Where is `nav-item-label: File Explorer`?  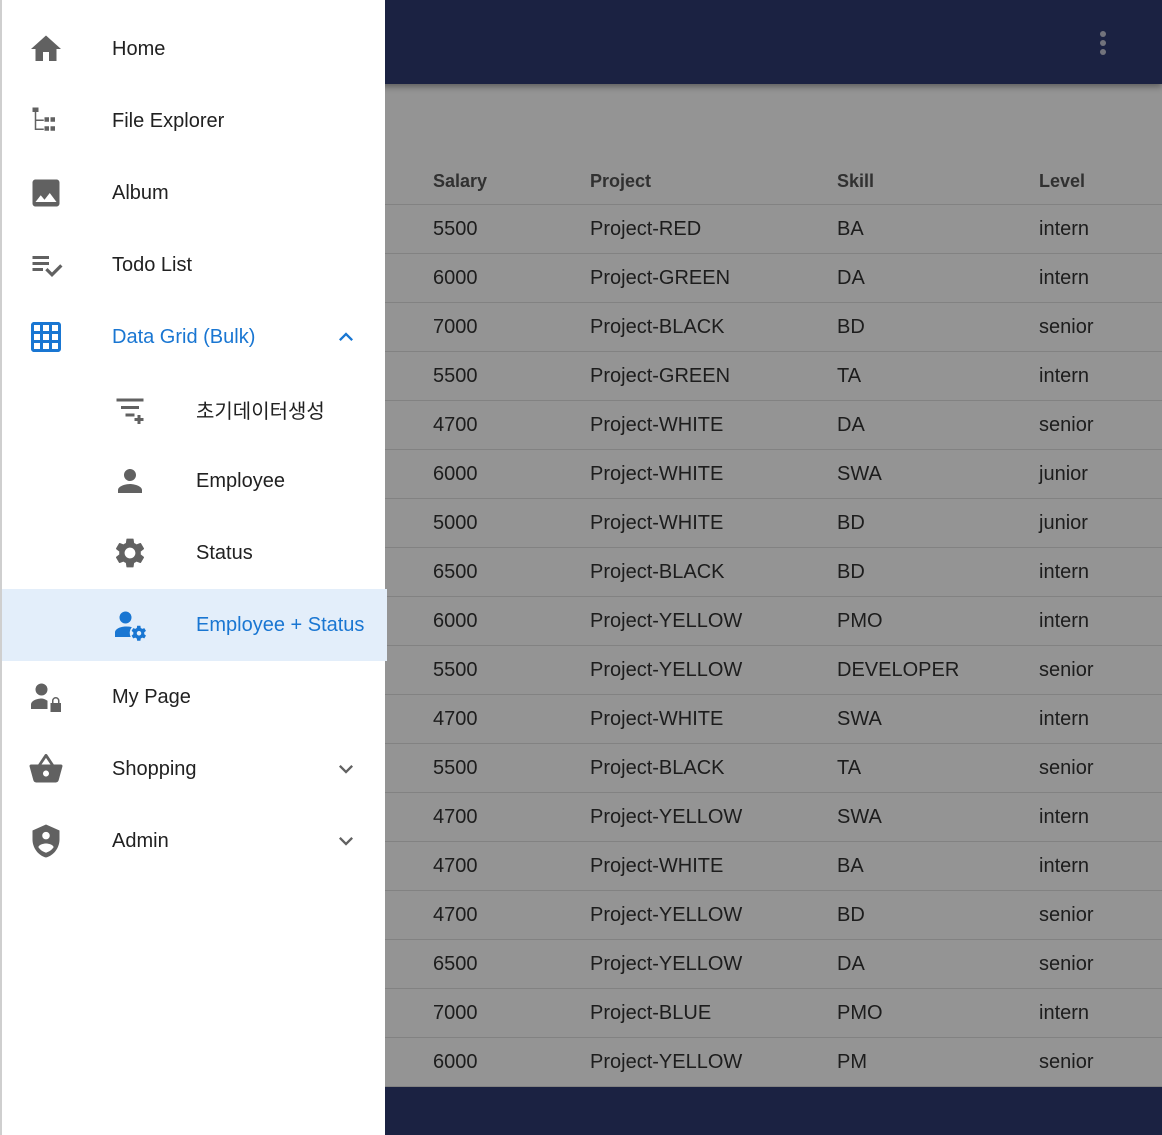
nav-item-label: File Explorer is located at coordinates (168, 120).